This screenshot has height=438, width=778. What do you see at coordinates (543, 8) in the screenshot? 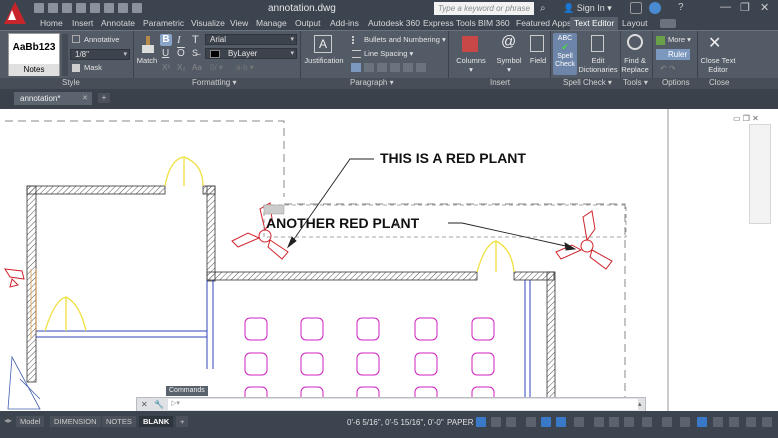
I see `search-icon: ⌕` at bounding box center [543, 8].